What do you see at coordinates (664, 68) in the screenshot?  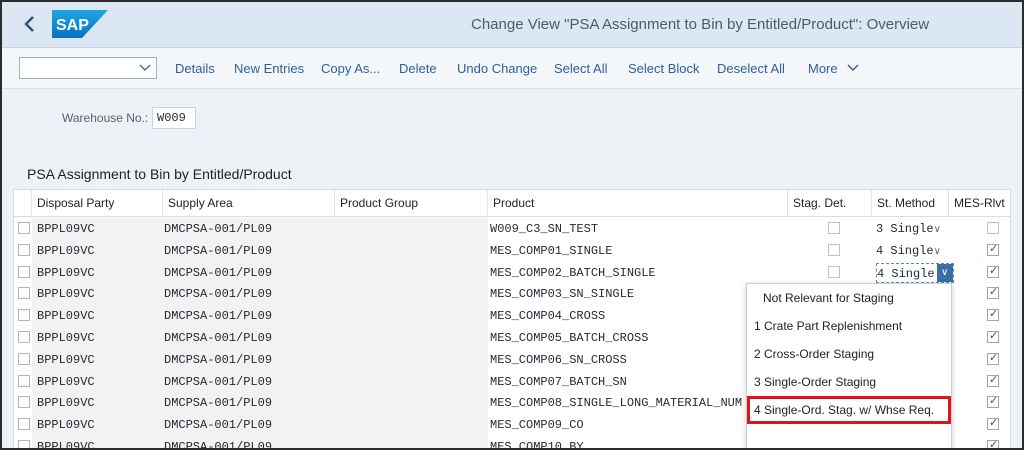 I see `select-block-button: Select Block` at bounding box center [664, 68].